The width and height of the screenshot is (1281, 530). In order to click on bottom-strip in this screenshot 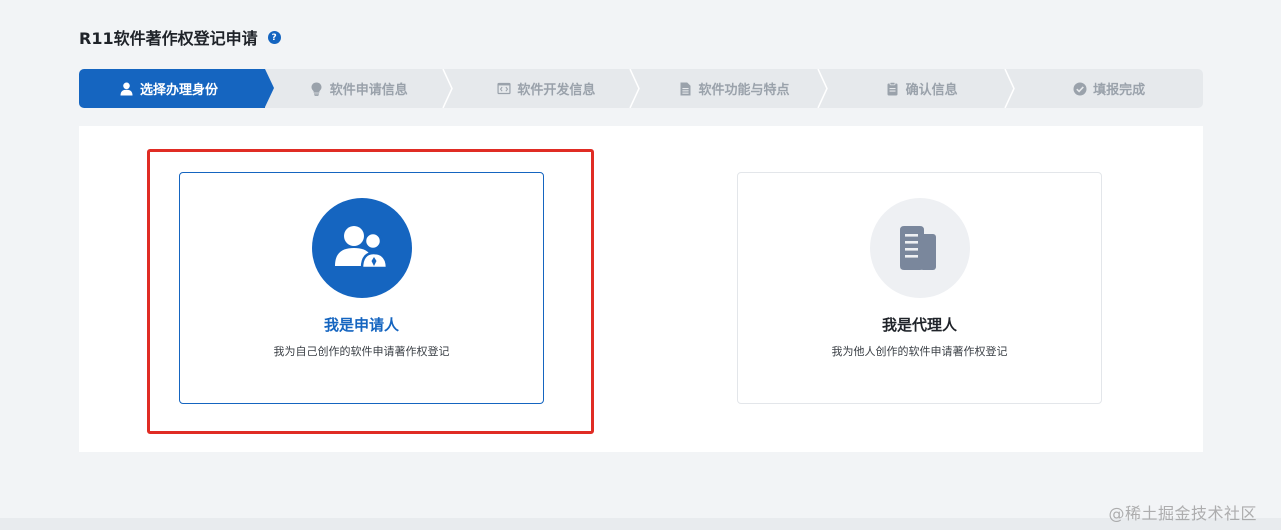, I will do `click(640, 524)`.